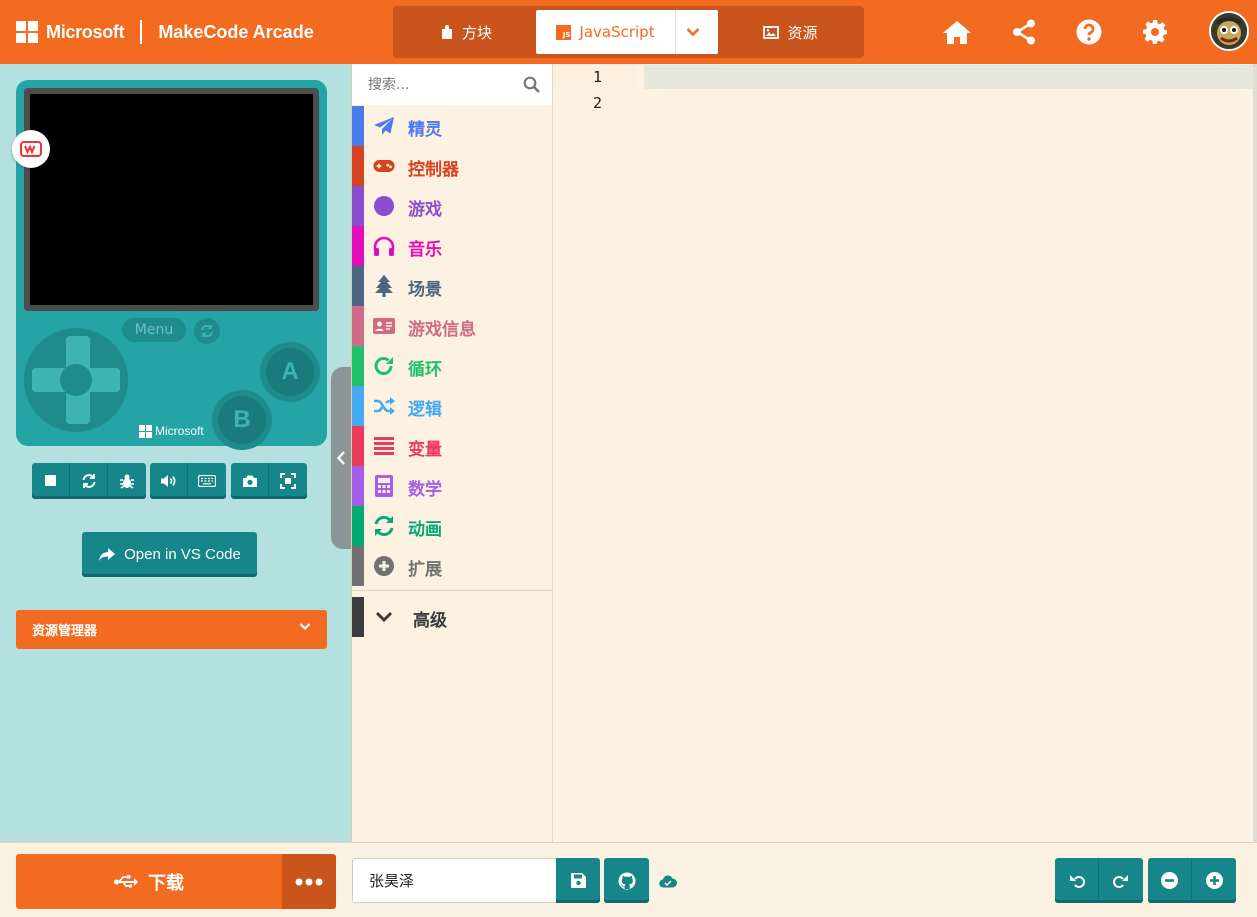 The image size is (1257, 917). I want to click on search-icon, so click(531, 84).